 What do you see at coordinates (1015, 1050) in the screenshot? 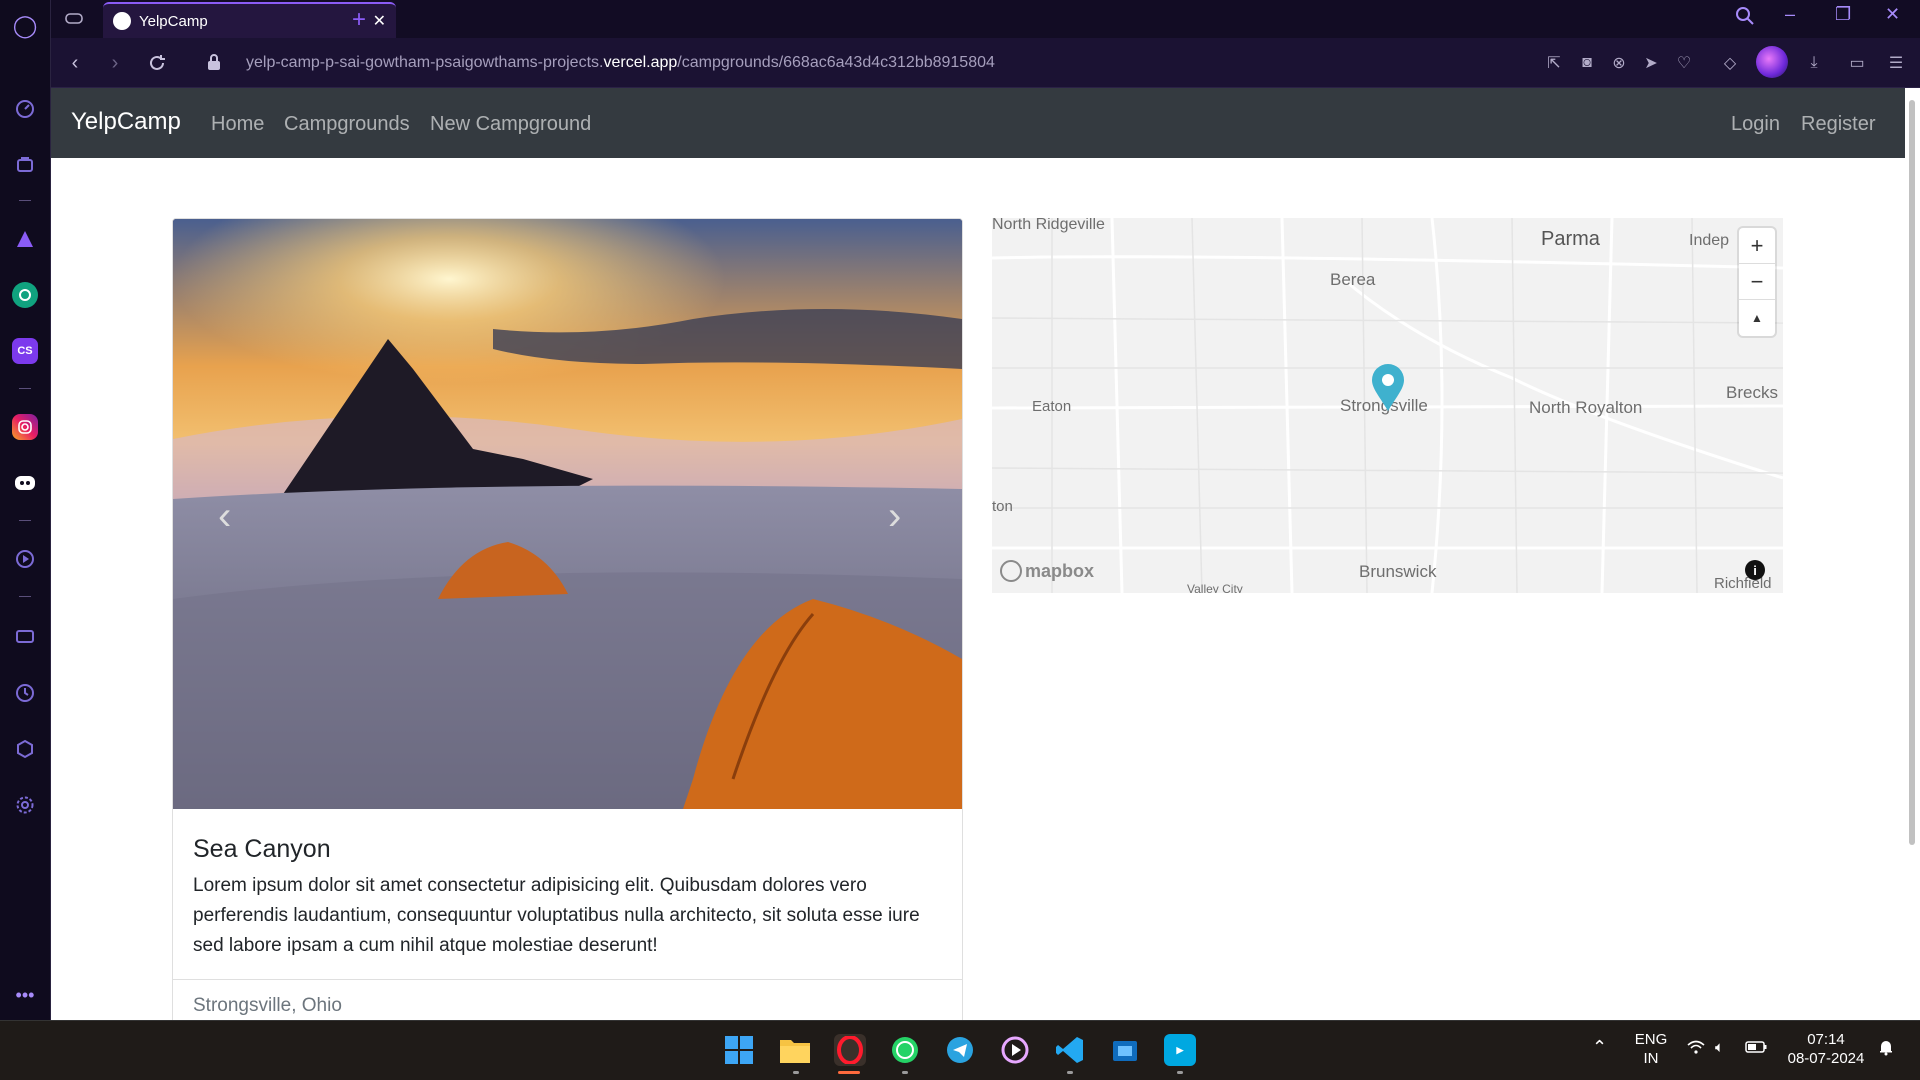
I see `media-player-icon` at bounding box center [1015, 1050].